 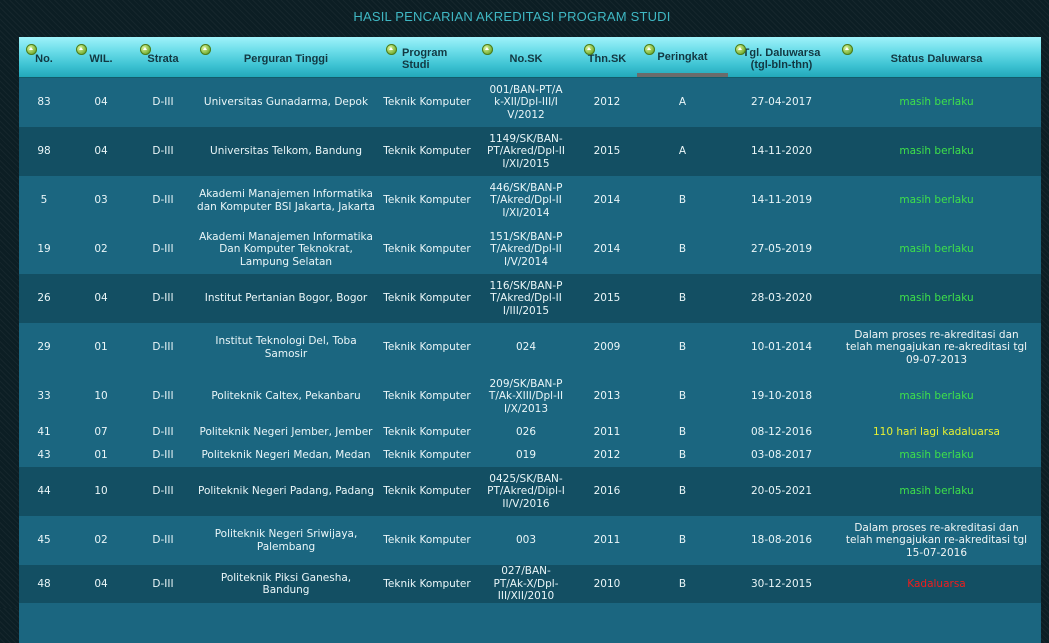 I want to click on cell-thn-sk: 2013, so click(x=607, y=396).